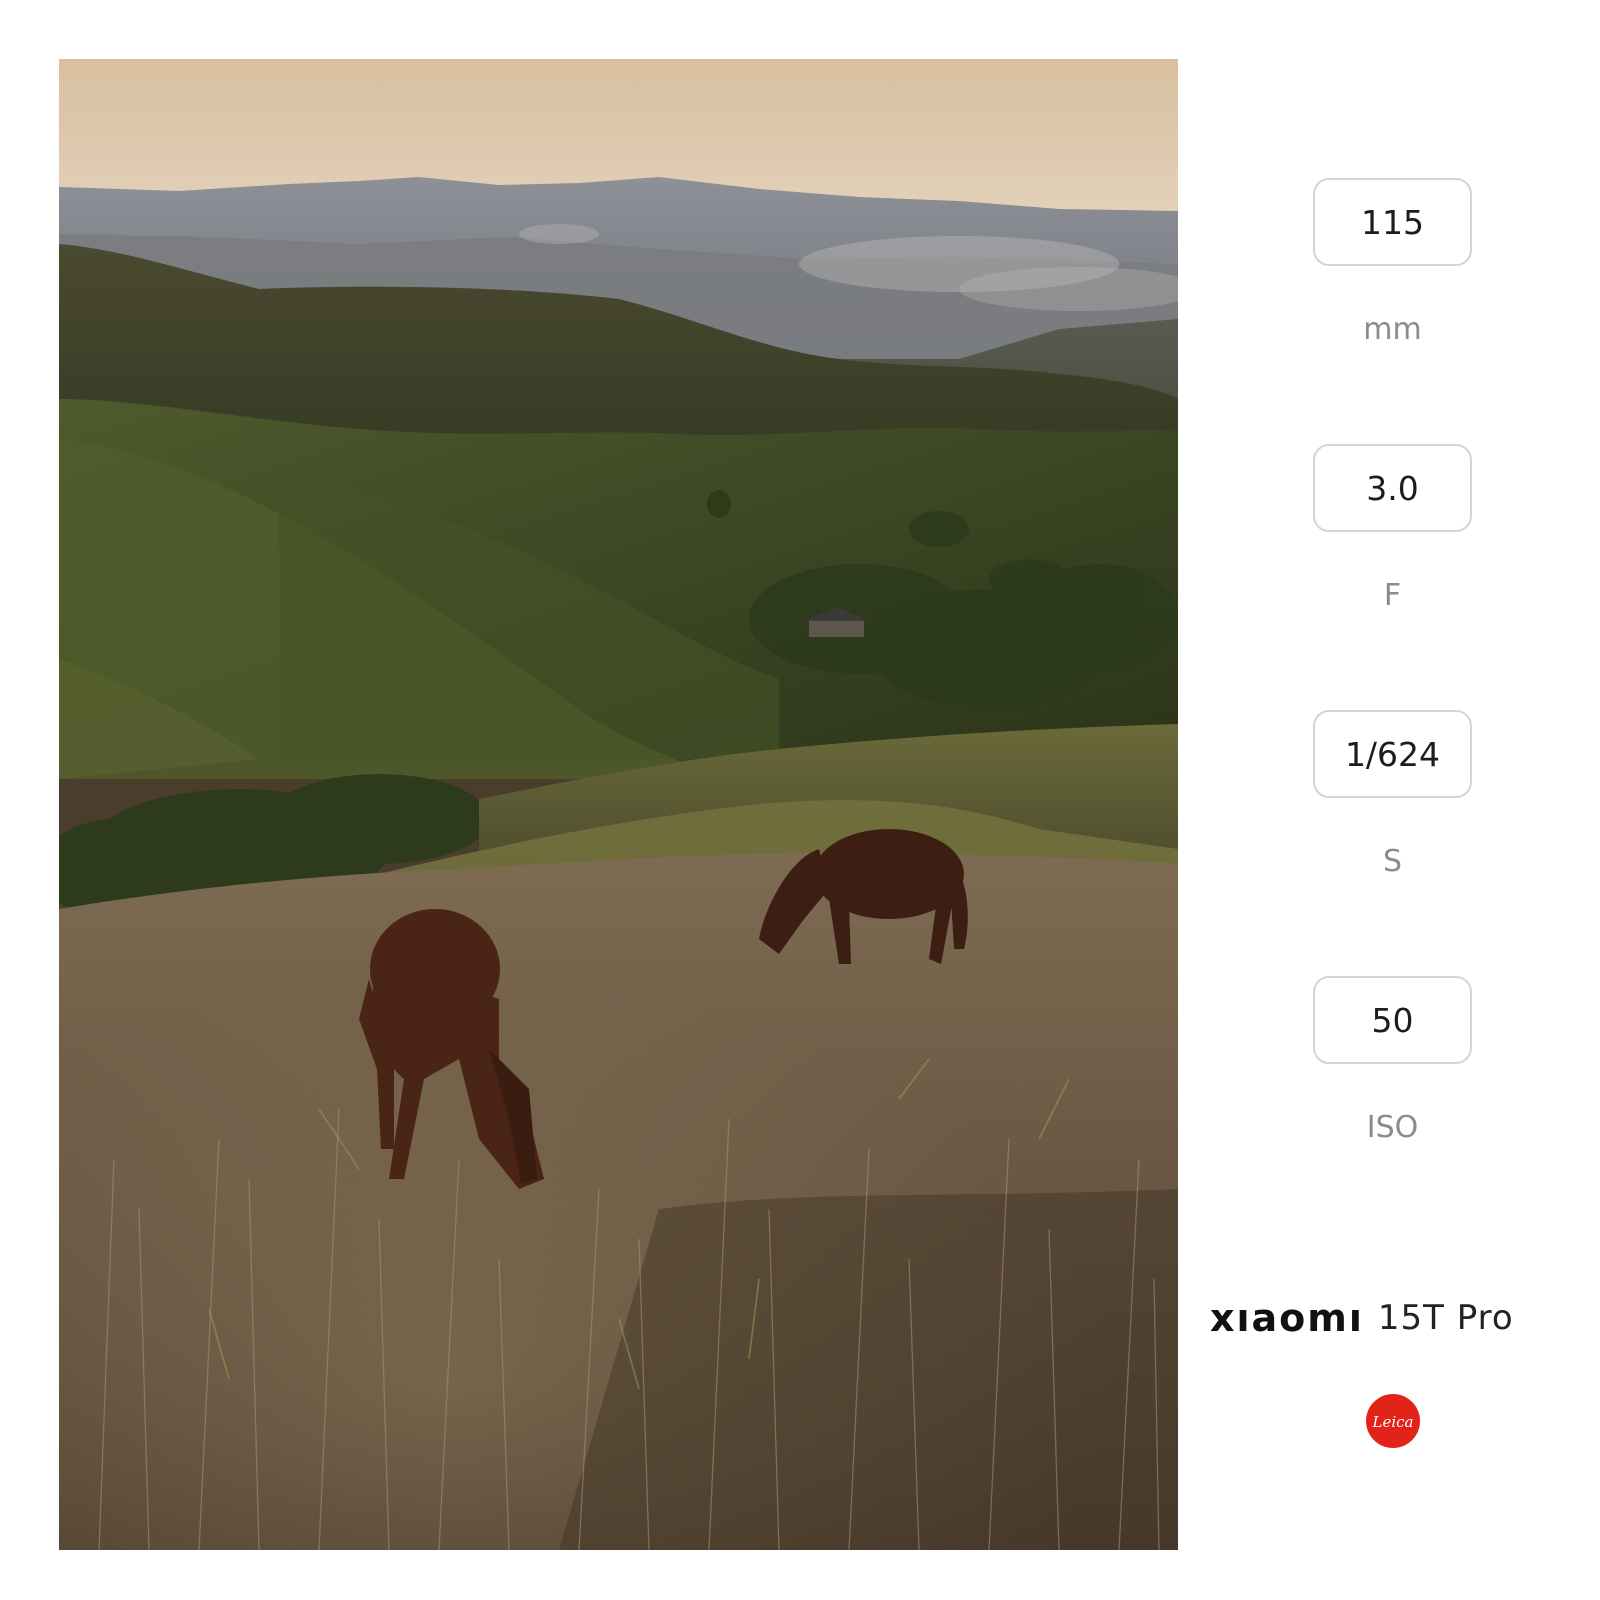 The image size is (1600, 1600). Describe the element at coordinates (1392, 488) in the screenshot. I see `aperture-value: 3.0` at that location.